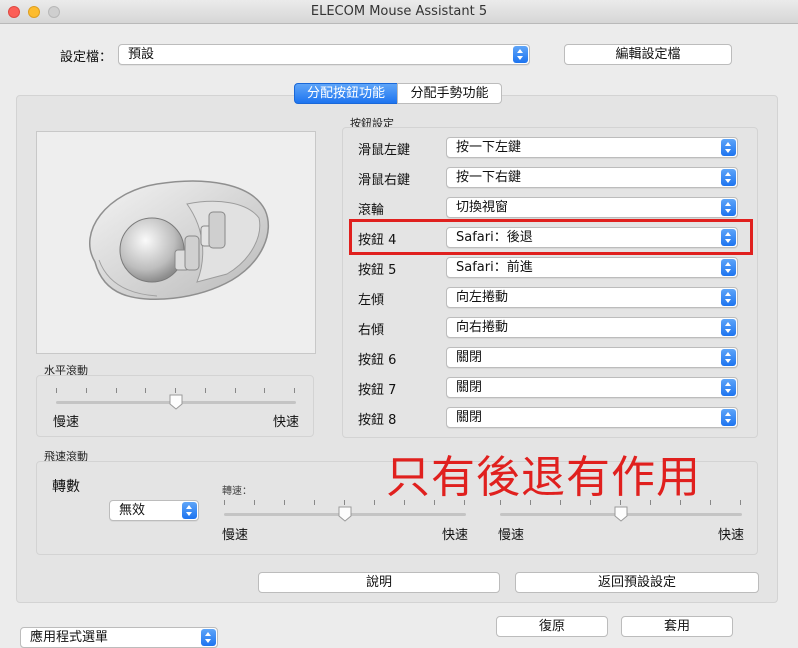 The width and height of the screenshot is (798, 648). Describe the element at coordinates (489, 177) in the screenshot. I see `button-setting-value: 按一下右鍵` at that location.